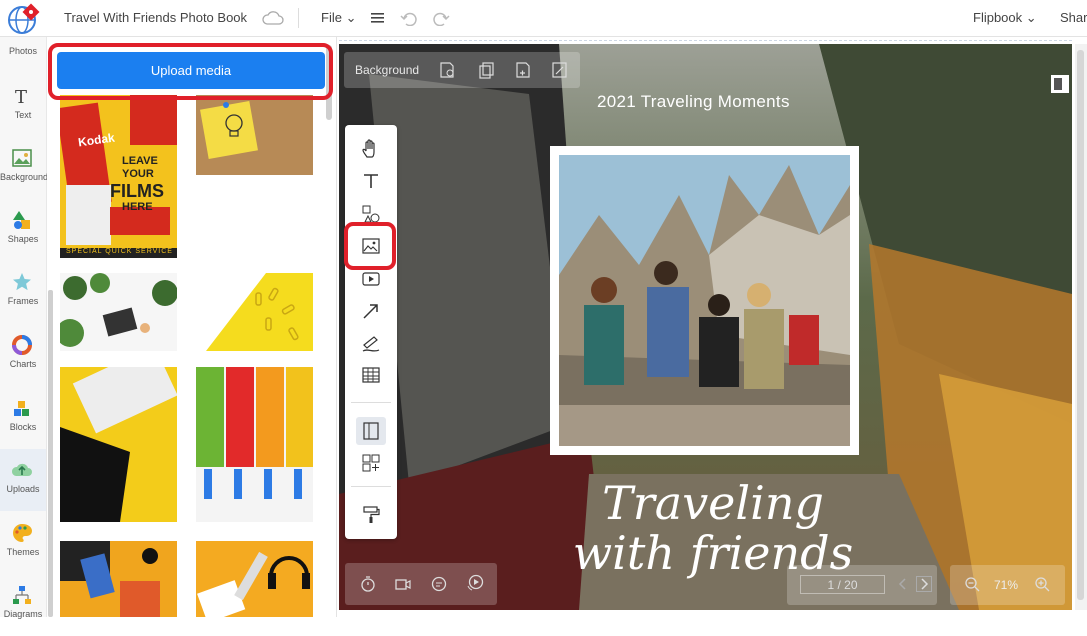  I want to click on sidebar-item-frames: Frames, so click(23, 292).